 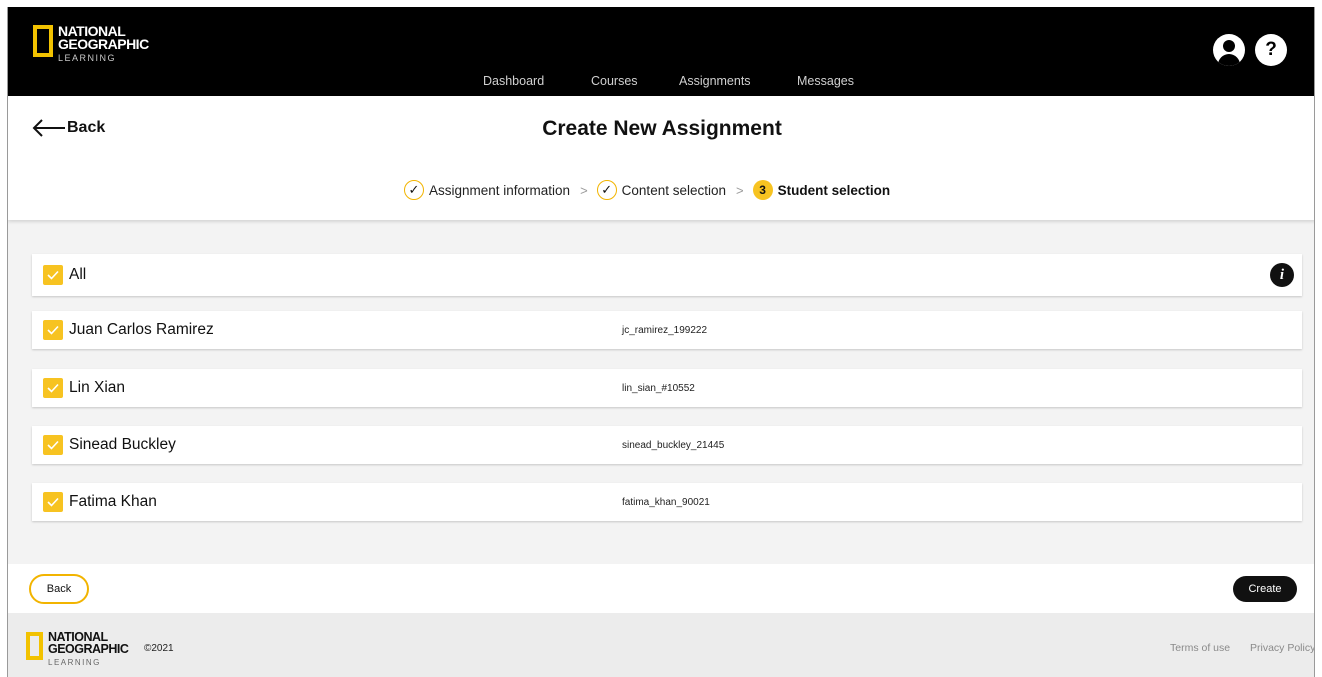 What do you see at coordinates (113, 501) in the screenshot?
I see `student-name: Fatima Khan` at bounding box center [113, 501].